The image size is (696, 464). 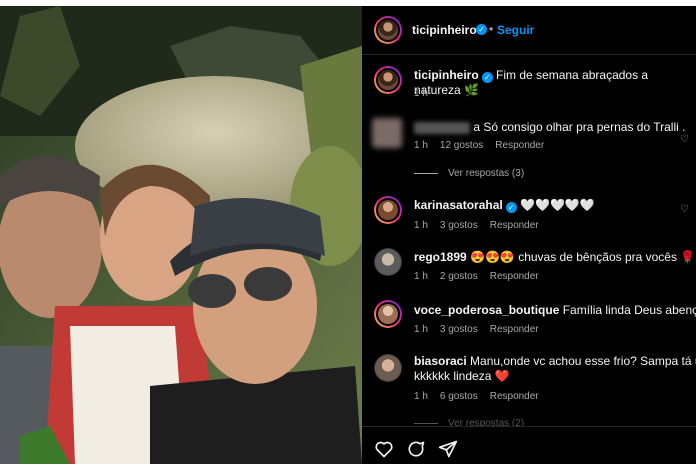 I want to click on comment-username: biasoraci, so click(x=440, y=361).